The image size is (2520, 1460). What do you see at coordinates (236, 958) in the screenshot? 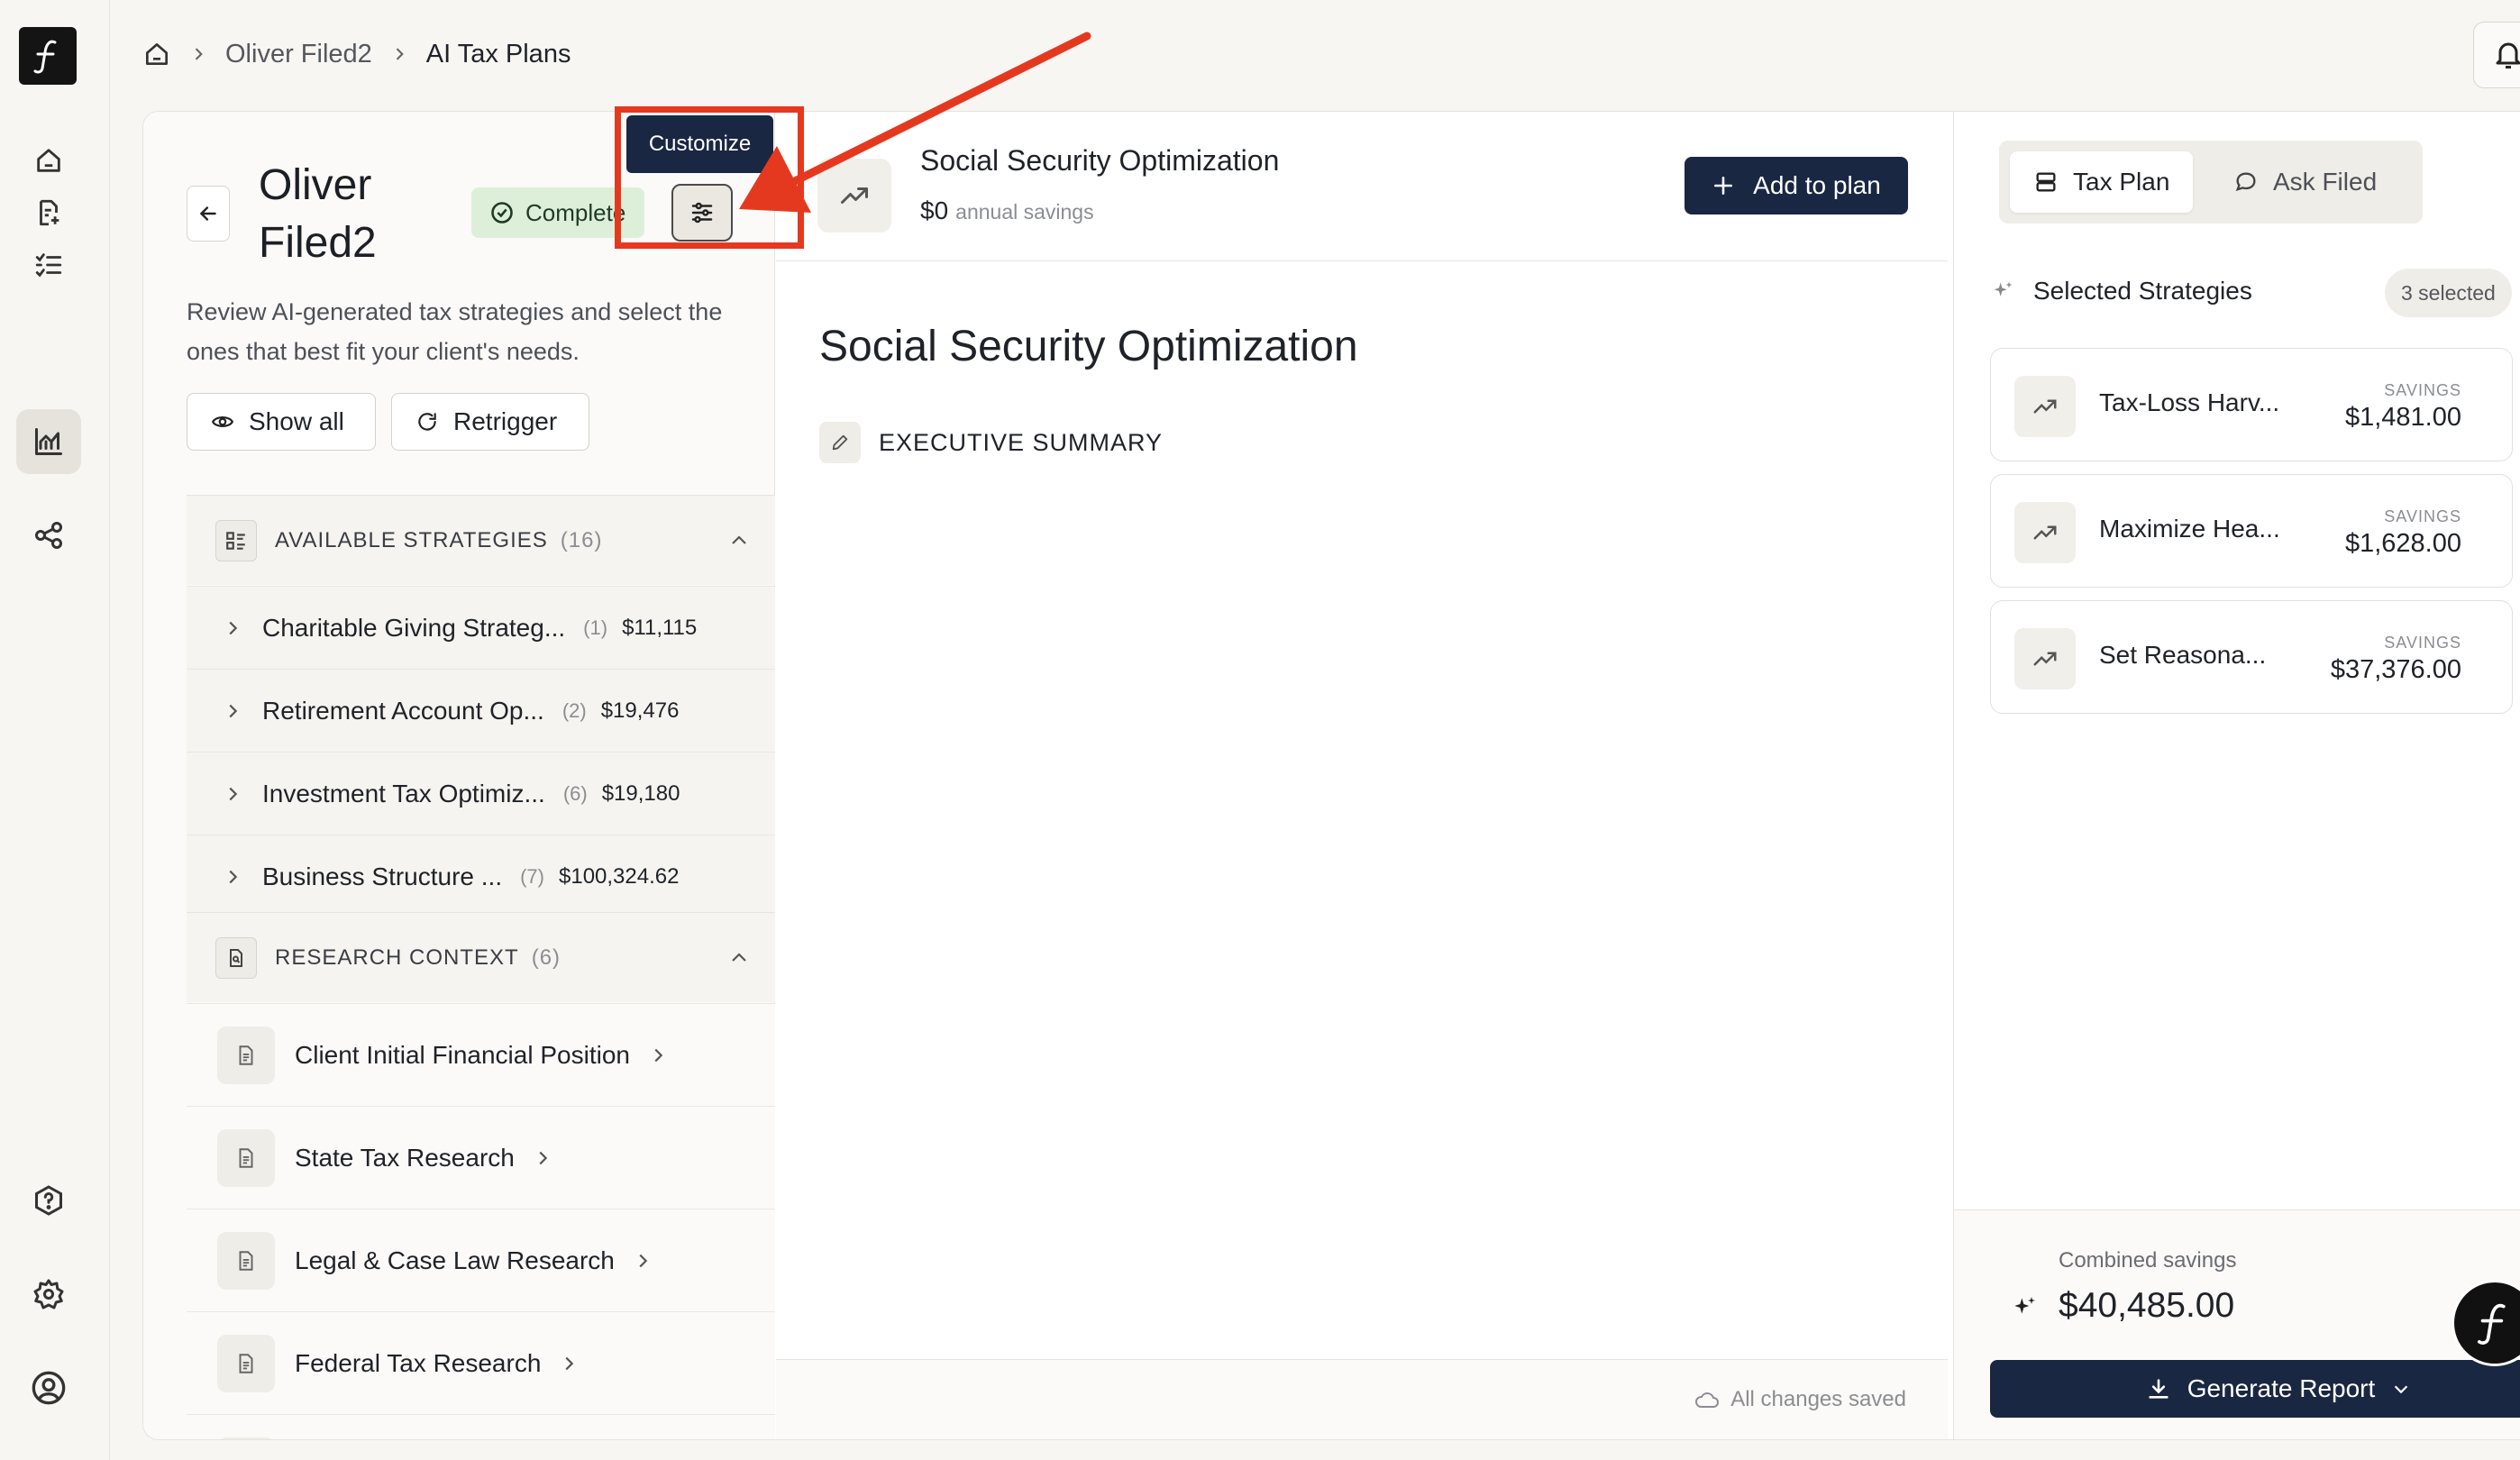
I see `document-search-icon` at bounding box center [236, 958].